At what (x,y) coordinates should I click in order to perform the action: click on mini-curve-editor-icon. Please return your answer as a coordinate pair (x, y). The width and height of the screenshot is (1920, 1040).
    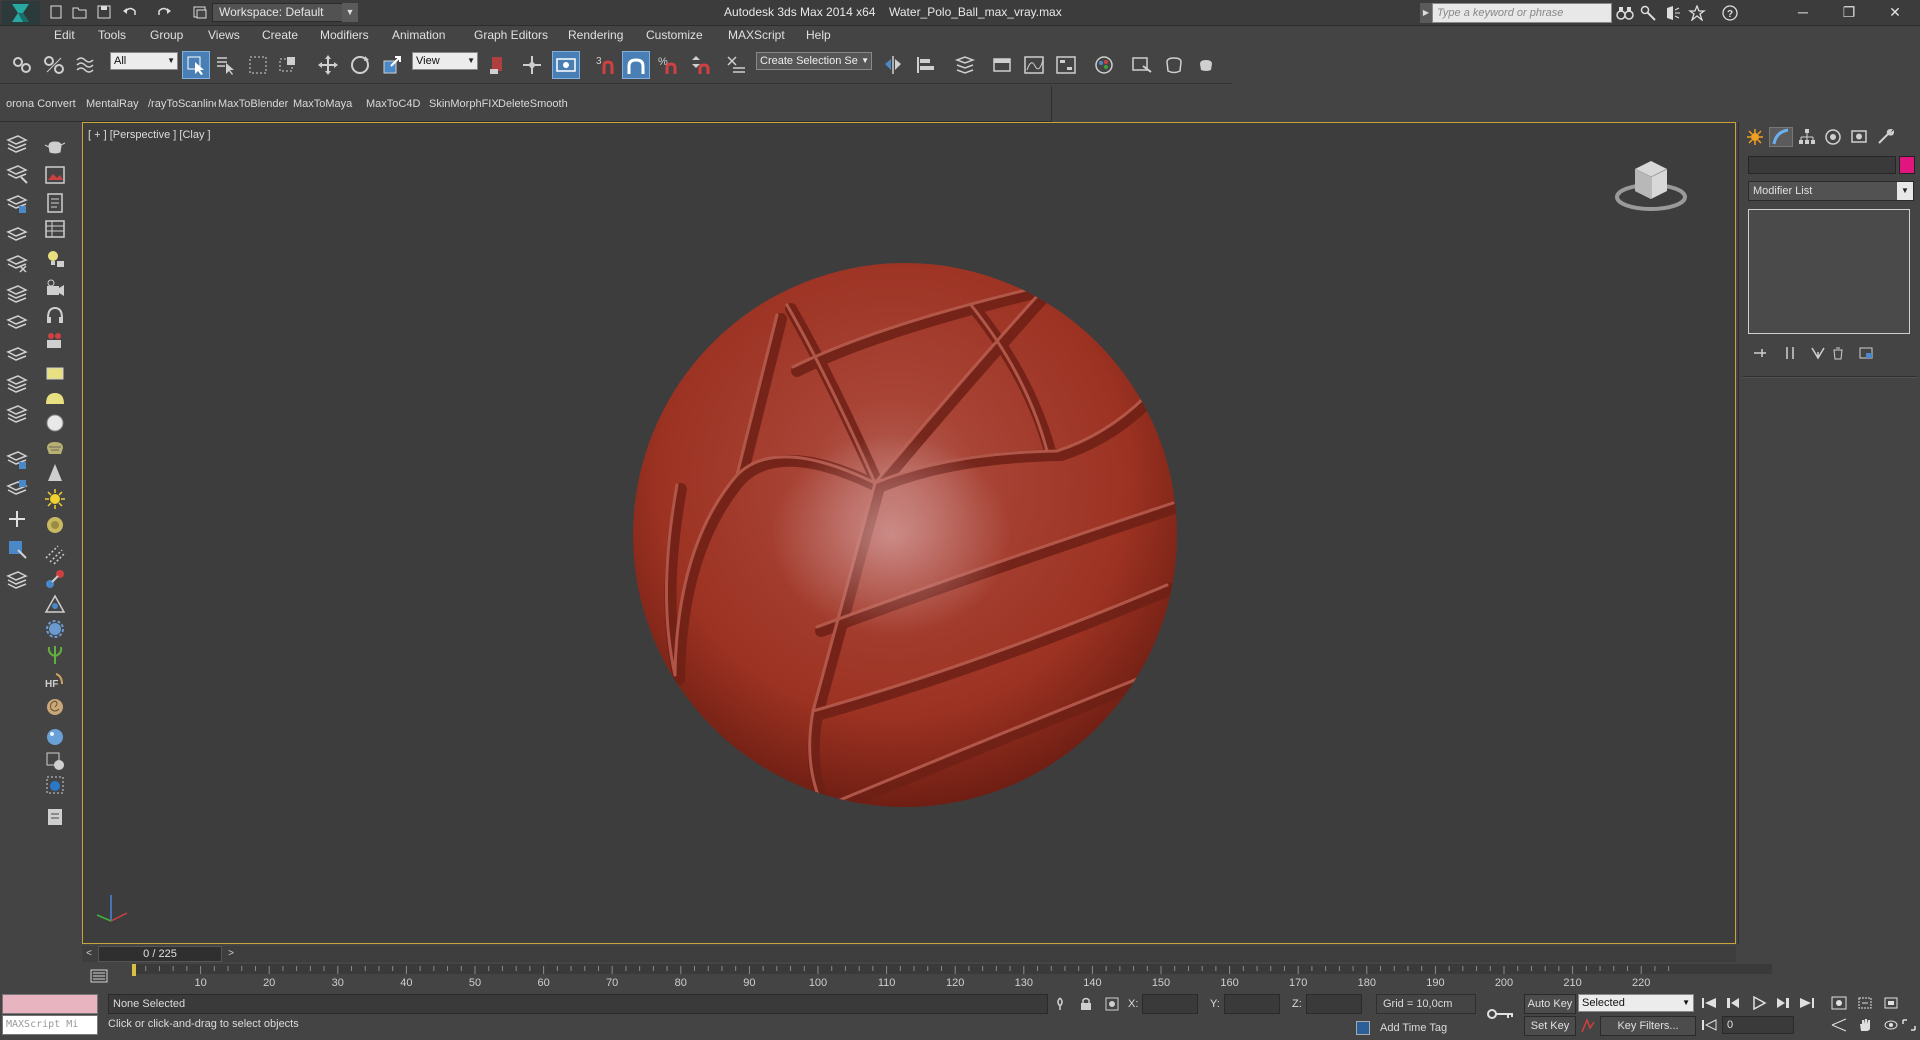
    Looking at the image, I should click on (99, 976).